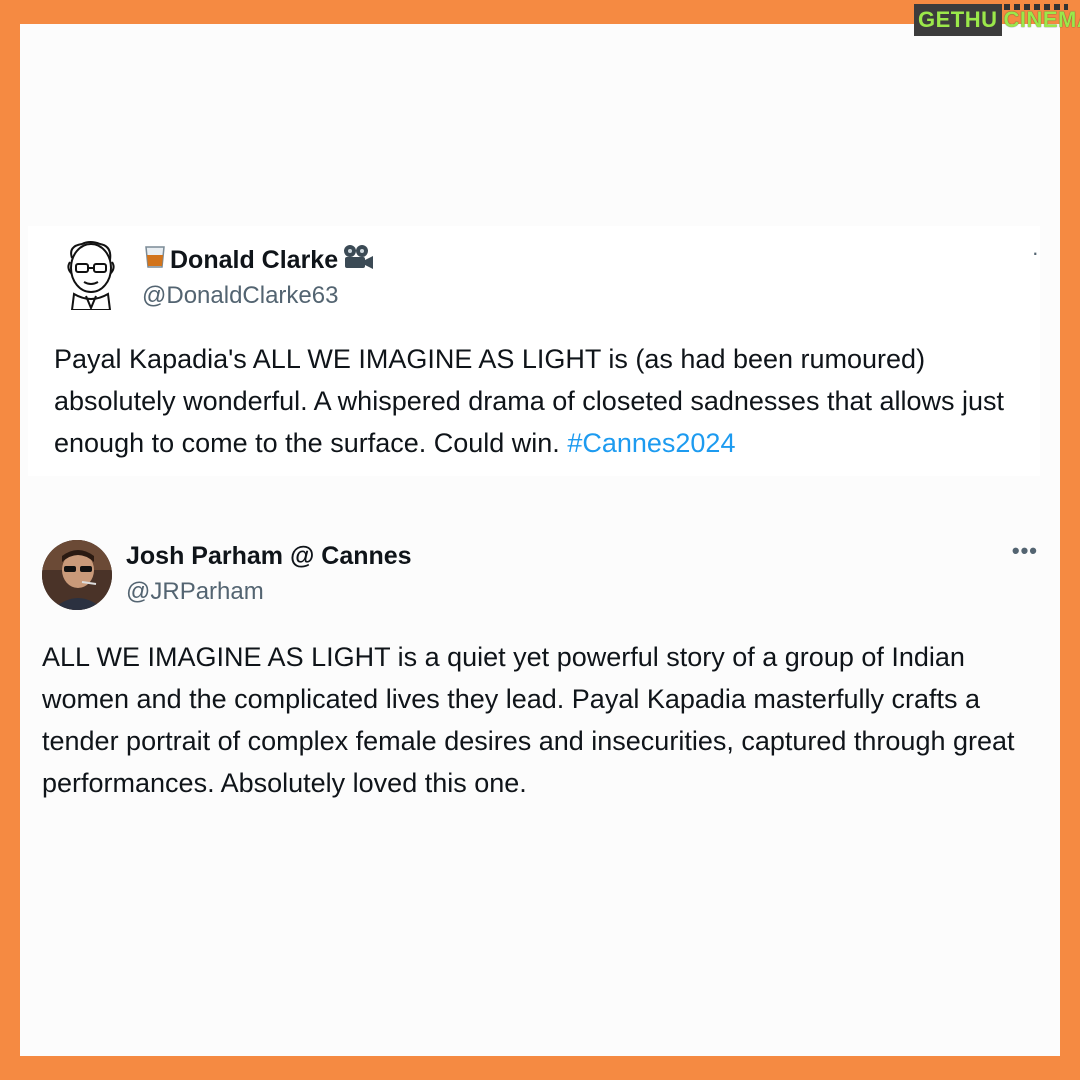 Image resolution: width=1080 pixels, height=1080 pixels. I want to click on film-camera-icon, so click(358, 260).